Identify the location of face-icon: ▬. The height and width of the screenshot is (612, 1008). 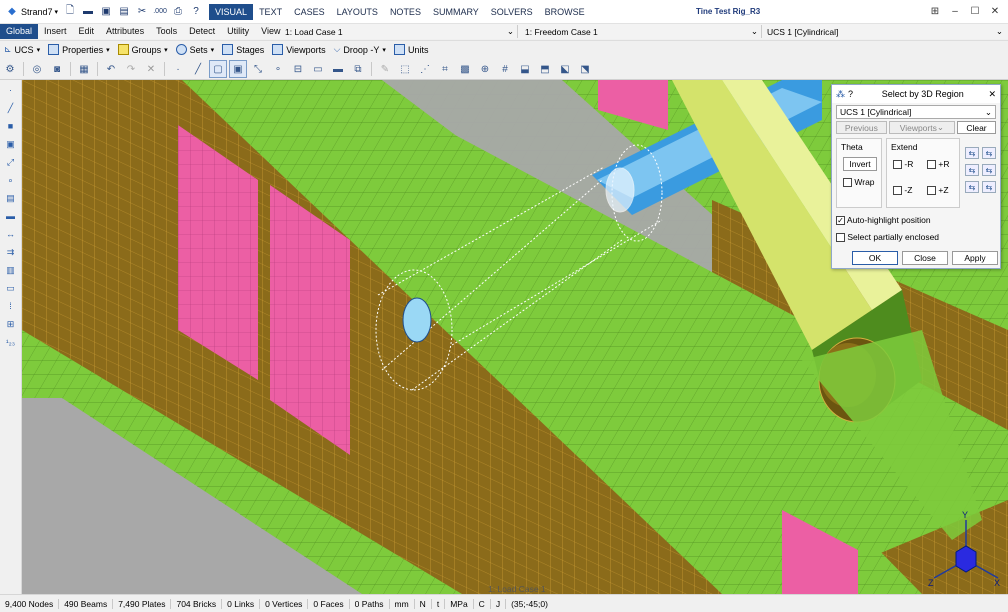
(338, 69).